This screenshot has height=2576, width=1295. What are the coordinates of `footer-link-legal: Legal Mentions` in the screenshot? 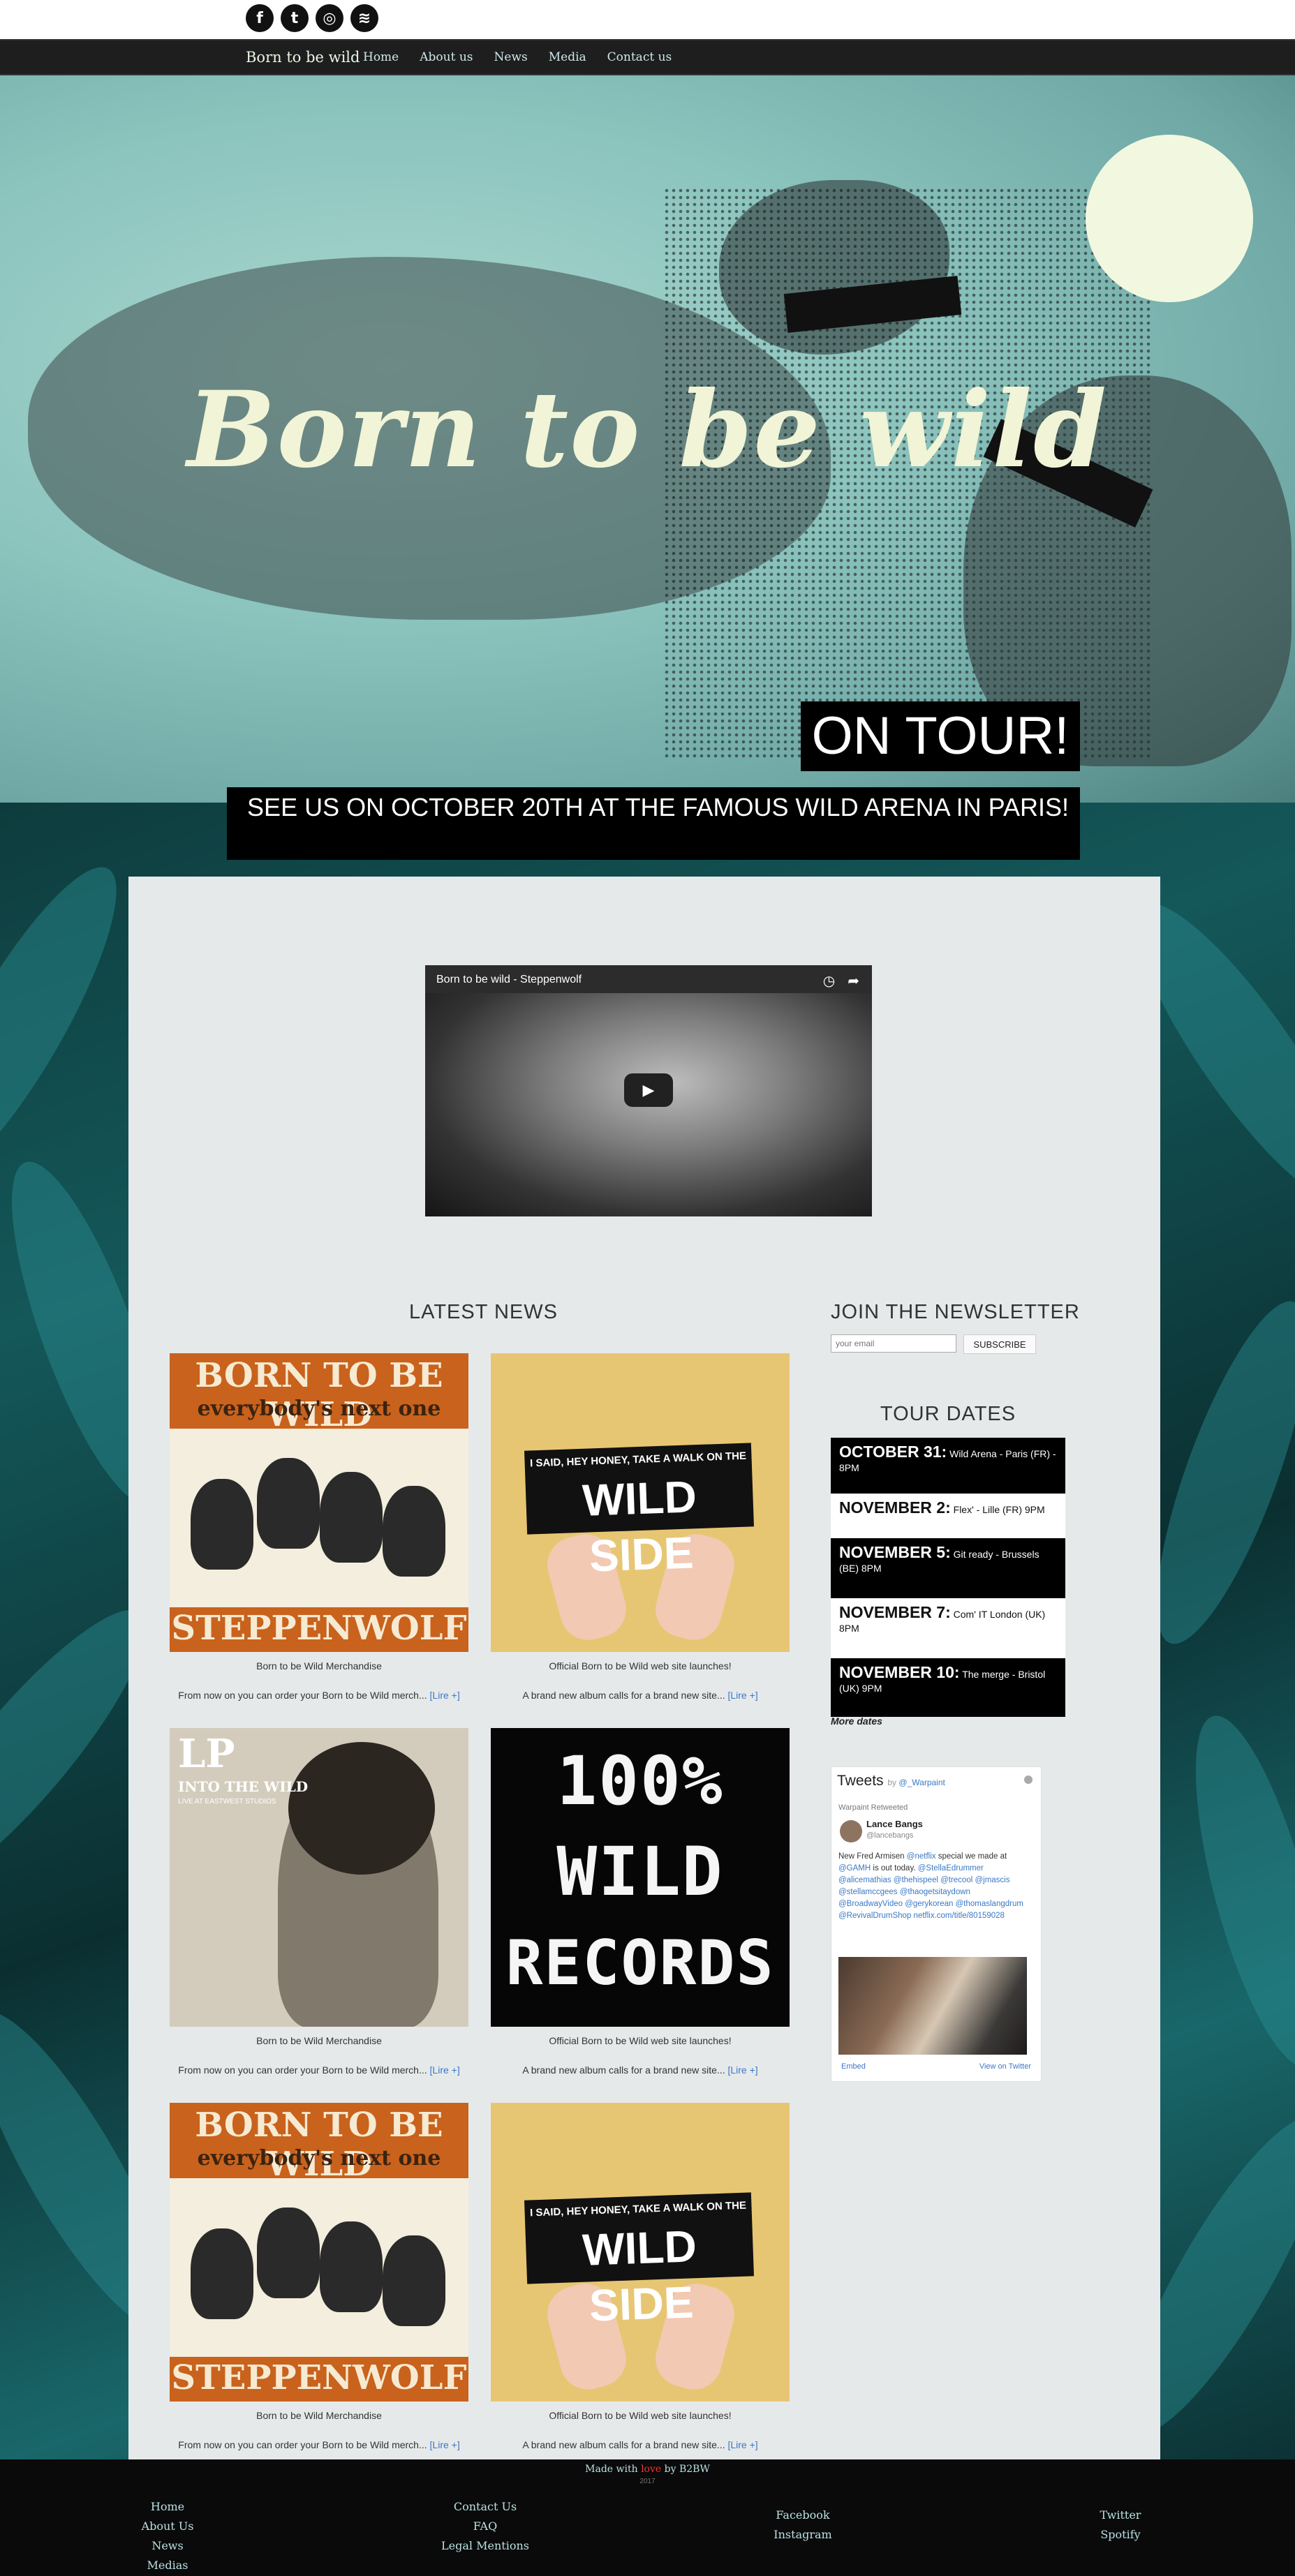 It's located at (485, 2546).